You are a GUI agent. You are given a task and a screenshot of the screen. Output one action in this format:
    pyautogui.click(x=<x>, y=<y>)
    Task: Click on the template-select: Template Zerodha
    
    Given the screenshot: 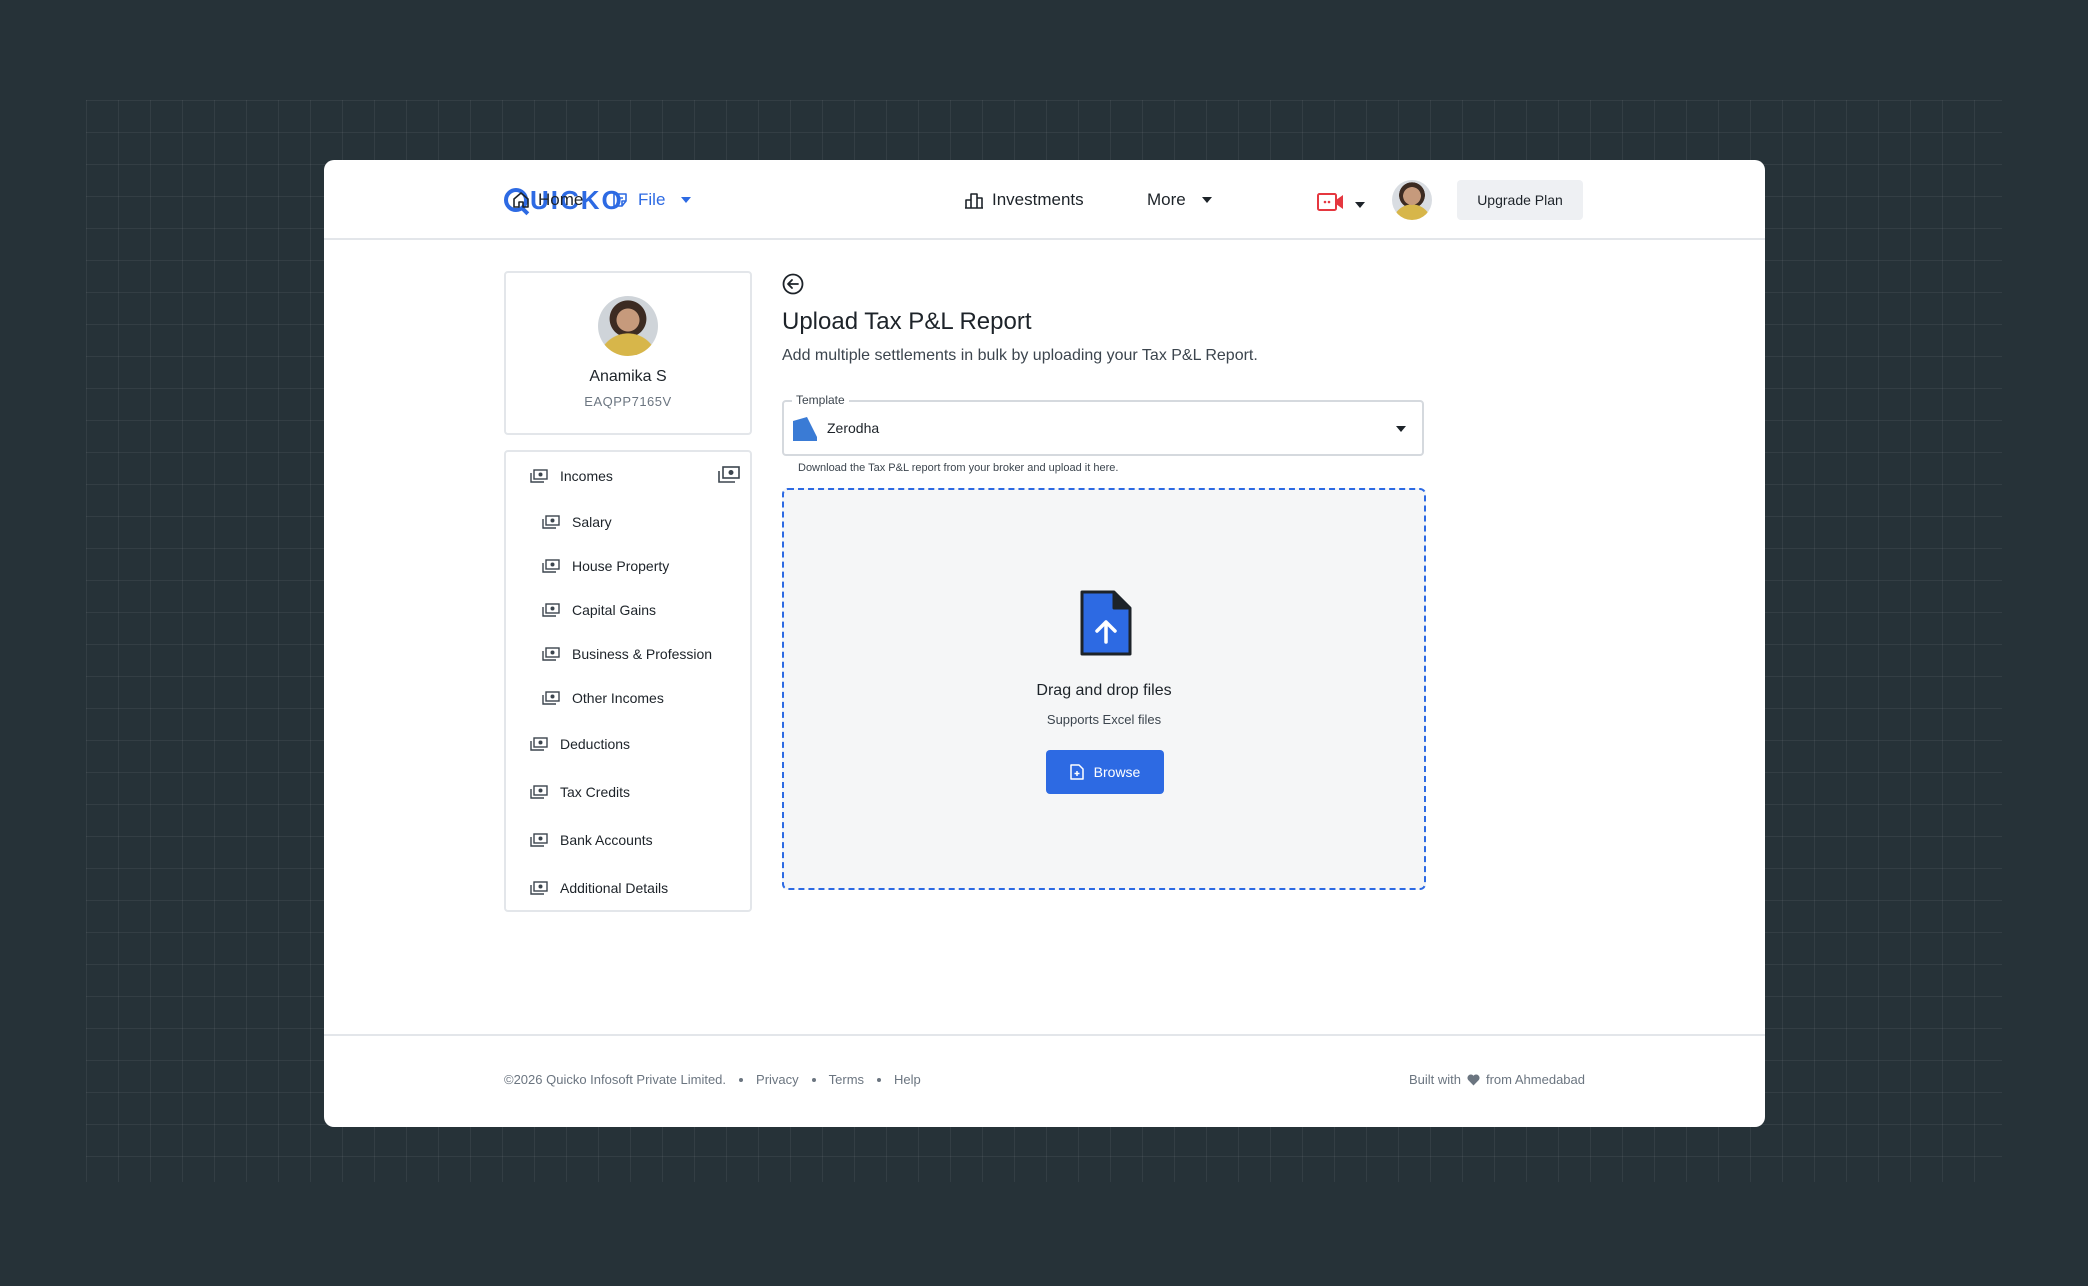 What is the action you would take?
    pyautogui.click(x=1103, y=424)
    